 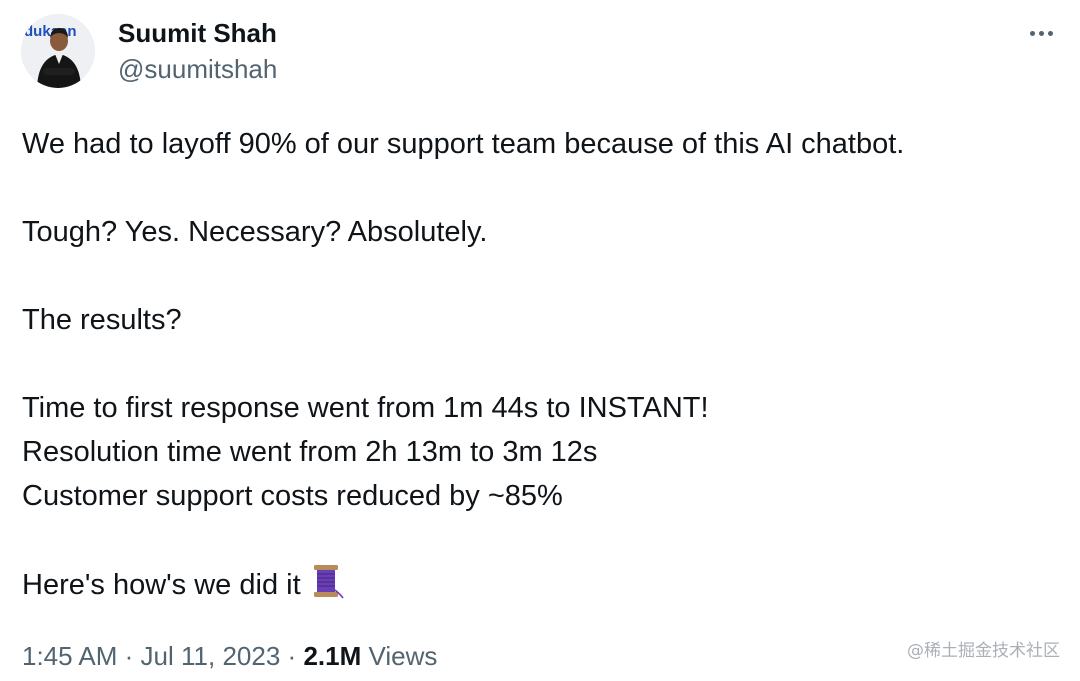 What do you see at coordinates (255, 232) in the screenshot?
I see `tweet-line: Tough? Yes. Necessary? Absolutely.` at bounding box center [255, 232].